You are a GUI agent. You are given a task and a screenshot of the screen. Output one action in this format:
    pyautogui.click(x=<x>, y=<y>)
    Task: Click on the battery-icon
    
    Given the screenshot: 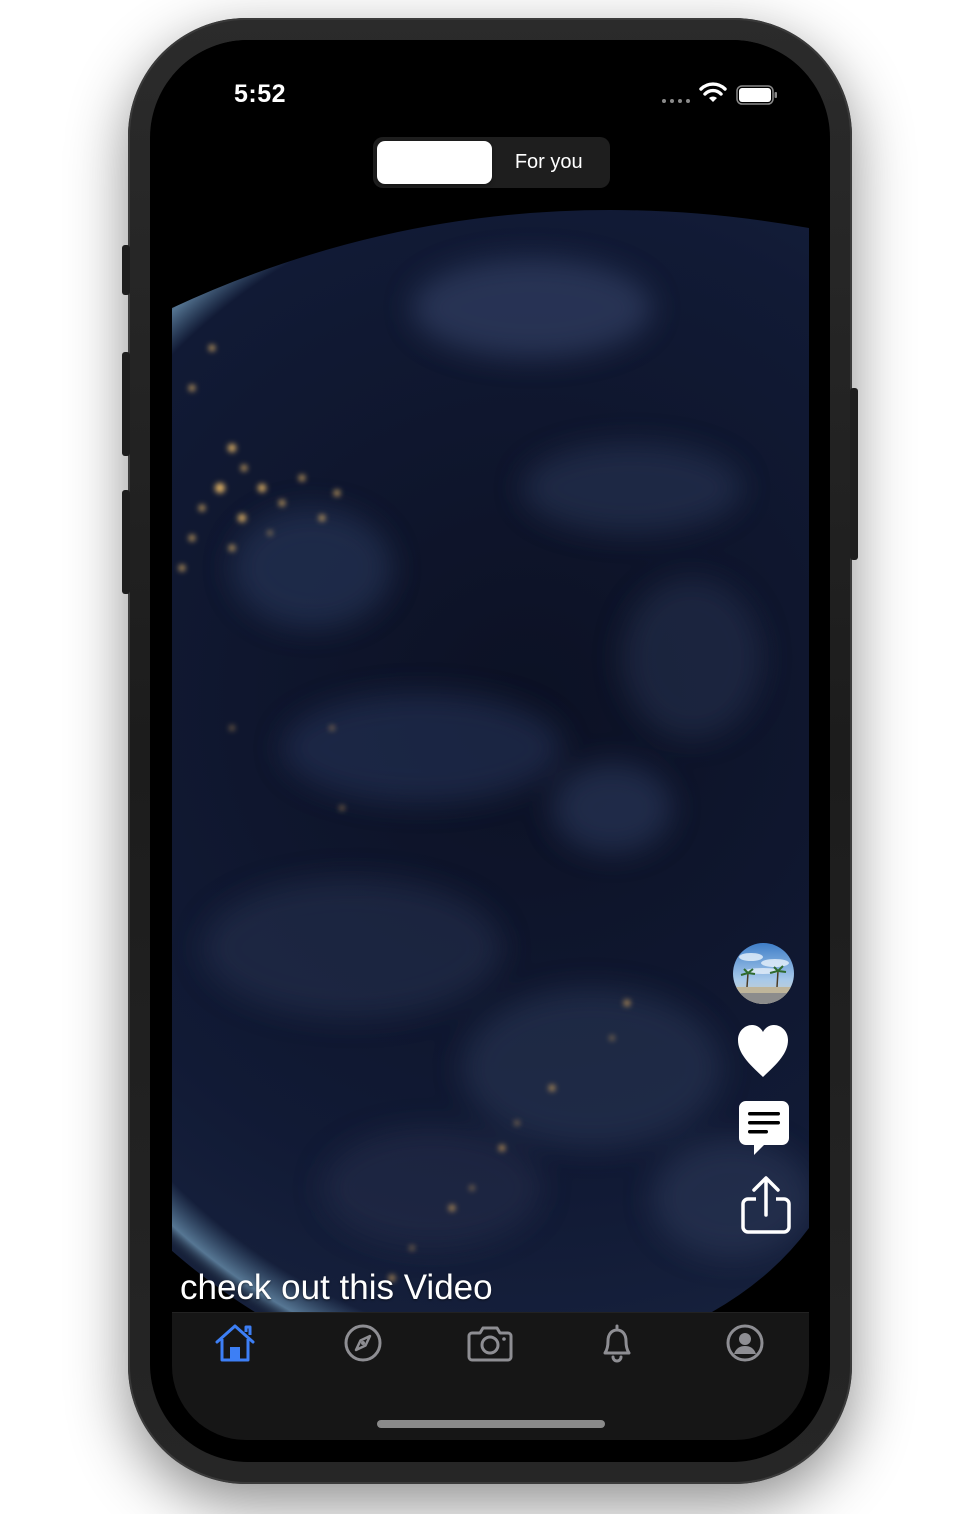 What is the action you would take?
    pyautogui.click(x=757, y=97)
    